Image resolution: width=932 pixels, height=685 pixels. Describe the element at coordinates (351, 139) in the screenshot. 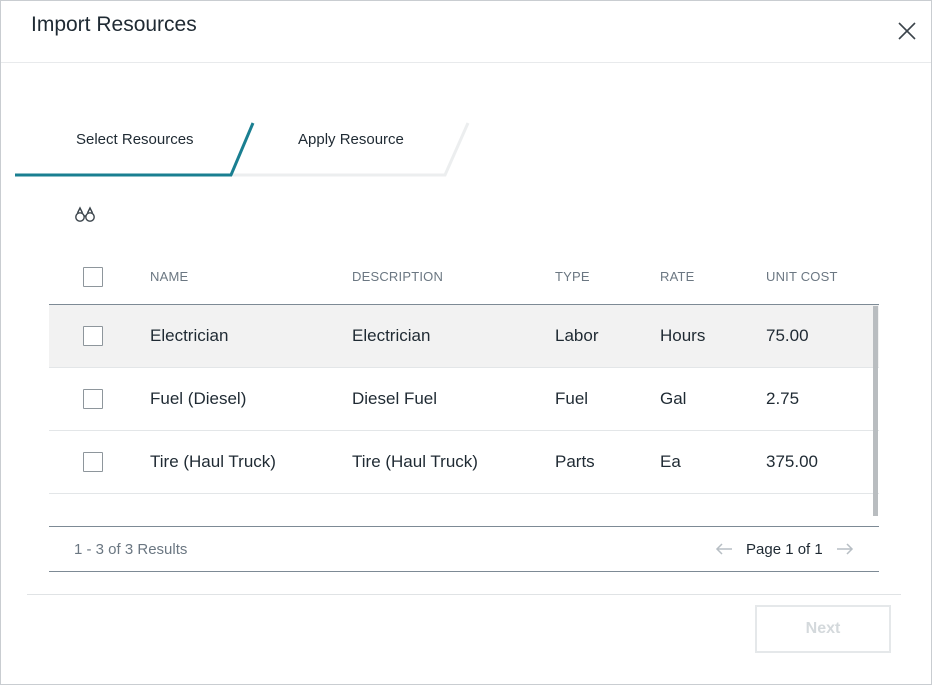

I see `tab-apply-resource: Apply Resource` at that location.